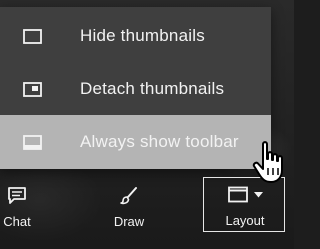 Image resolution: width=320 pixels, height=249 pixels. Describe the element at coordinates (258, 194) in the screenshot. I see `caret-down-icon` at that location.